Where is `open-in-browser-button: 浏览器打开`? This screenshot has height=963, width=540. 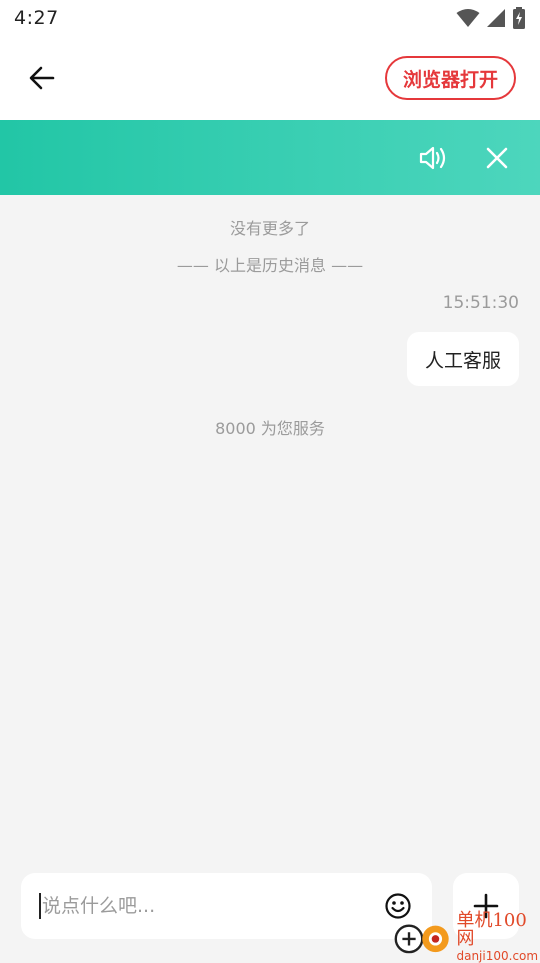 open-in-browser-button: 浏览器打开 is located at coordinates (450, 78).